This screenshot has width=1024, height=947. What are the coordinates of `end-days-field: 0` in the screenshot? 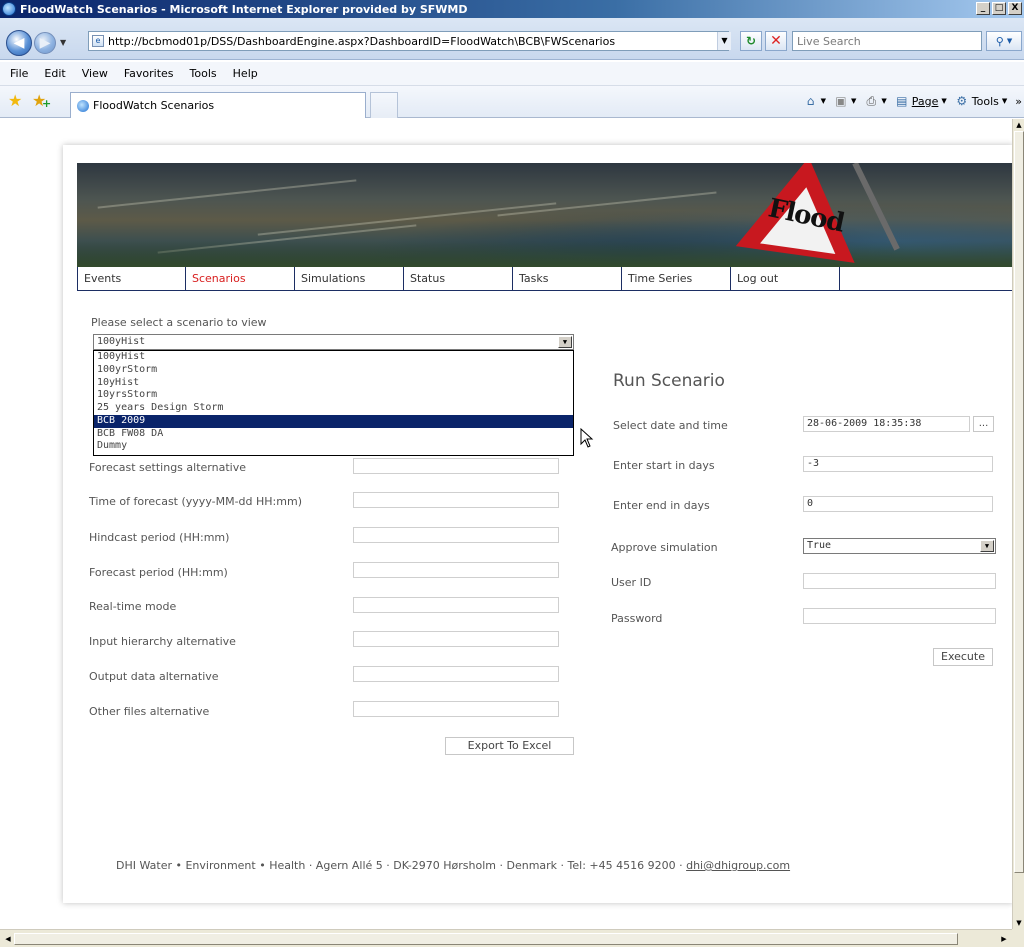 It's located at (898, 504).